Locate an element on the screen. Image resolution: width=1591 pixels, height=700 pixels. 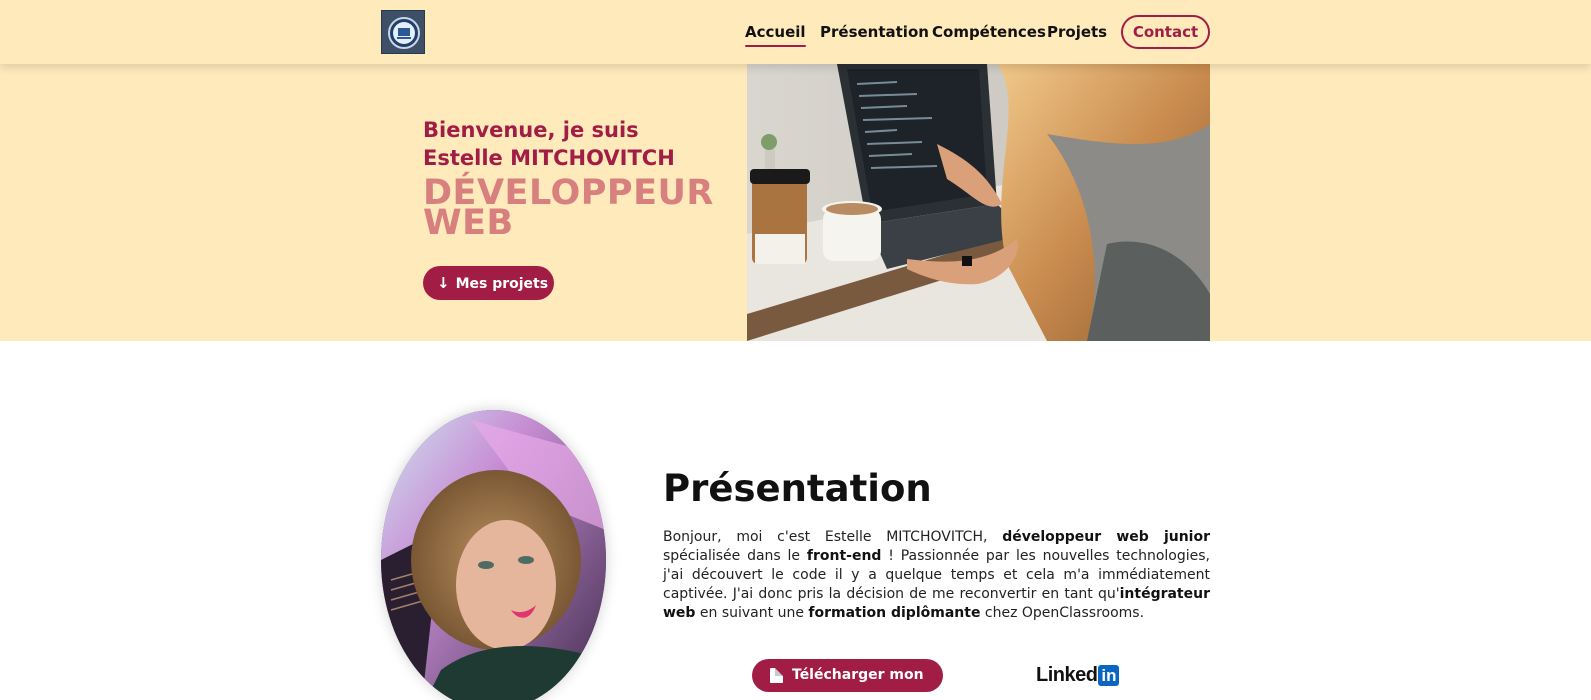
pres-text-bold: front-end is located at coordinates (844, 556).